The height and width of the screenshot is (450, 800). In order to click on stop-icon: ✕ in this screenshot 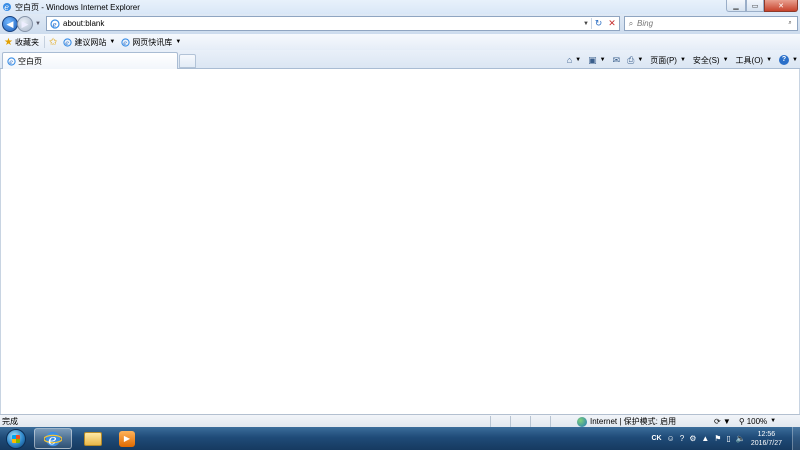, I will do `click(612, 23)`.